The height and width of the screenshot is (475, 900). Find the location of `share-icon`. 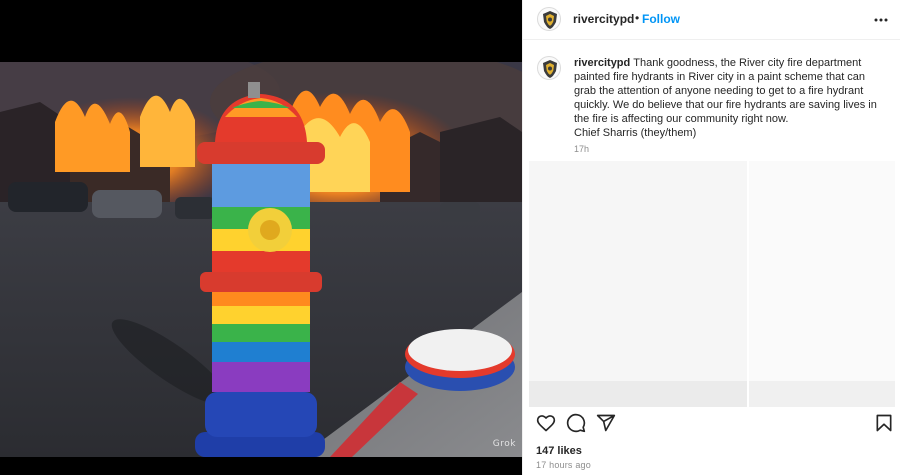

share-icon is located at coordinates (606, 423).